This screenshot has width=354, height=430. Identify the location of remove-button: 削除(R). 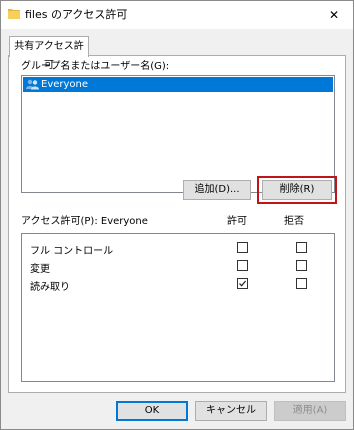
(297, 190).